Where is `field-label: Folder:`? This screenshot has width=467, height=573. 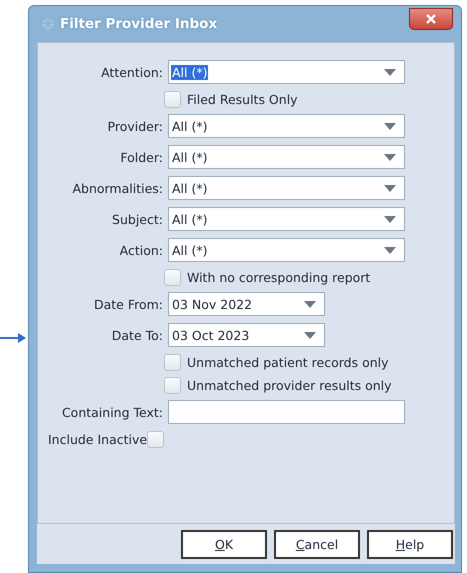
field-label: Folder: is located at coordinates (141, 157).